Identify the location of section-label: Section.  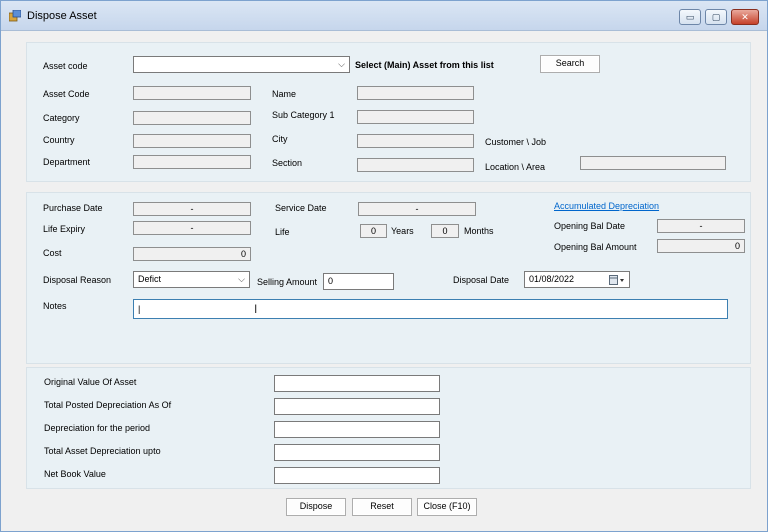
(287, 163).